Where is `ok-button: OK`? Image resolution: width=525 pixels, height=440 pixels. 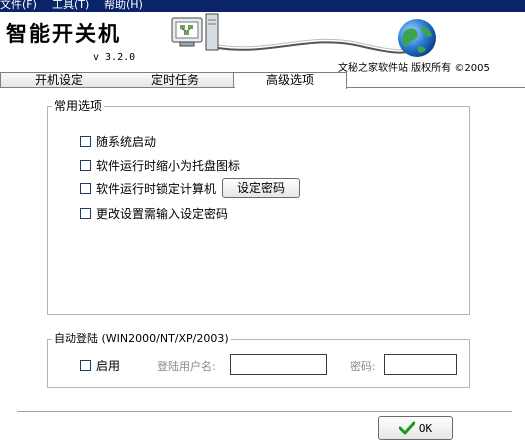 ok-button: OK is located at coordinates (415, 428).